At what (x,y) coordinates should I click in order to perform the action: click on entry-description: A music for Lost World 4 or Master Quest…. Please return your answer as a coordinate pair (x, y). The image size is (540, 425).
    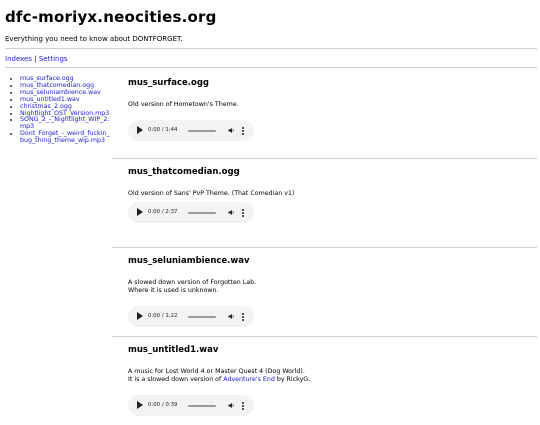
    Looking at the image, I should click on (219, 376).